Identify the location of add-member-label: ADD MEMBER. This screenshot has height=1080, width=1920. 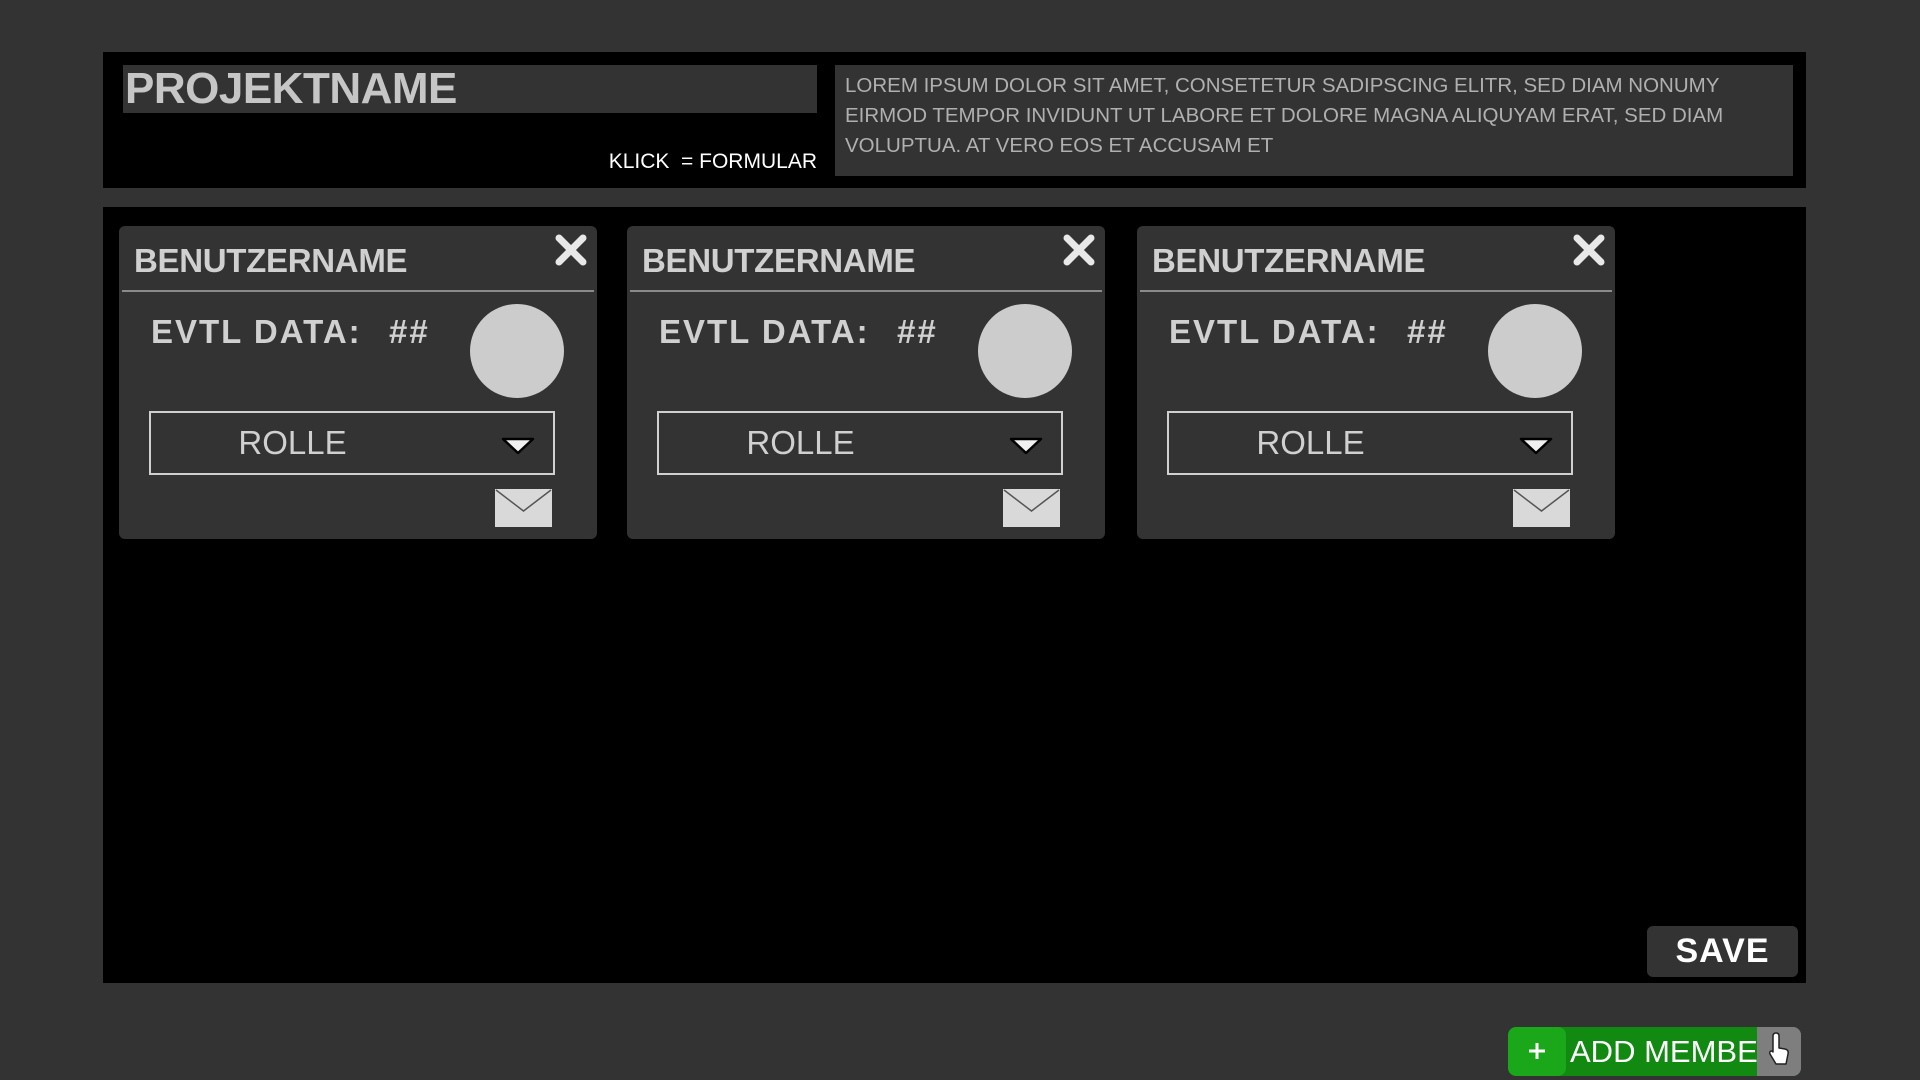
(1675, 1051).